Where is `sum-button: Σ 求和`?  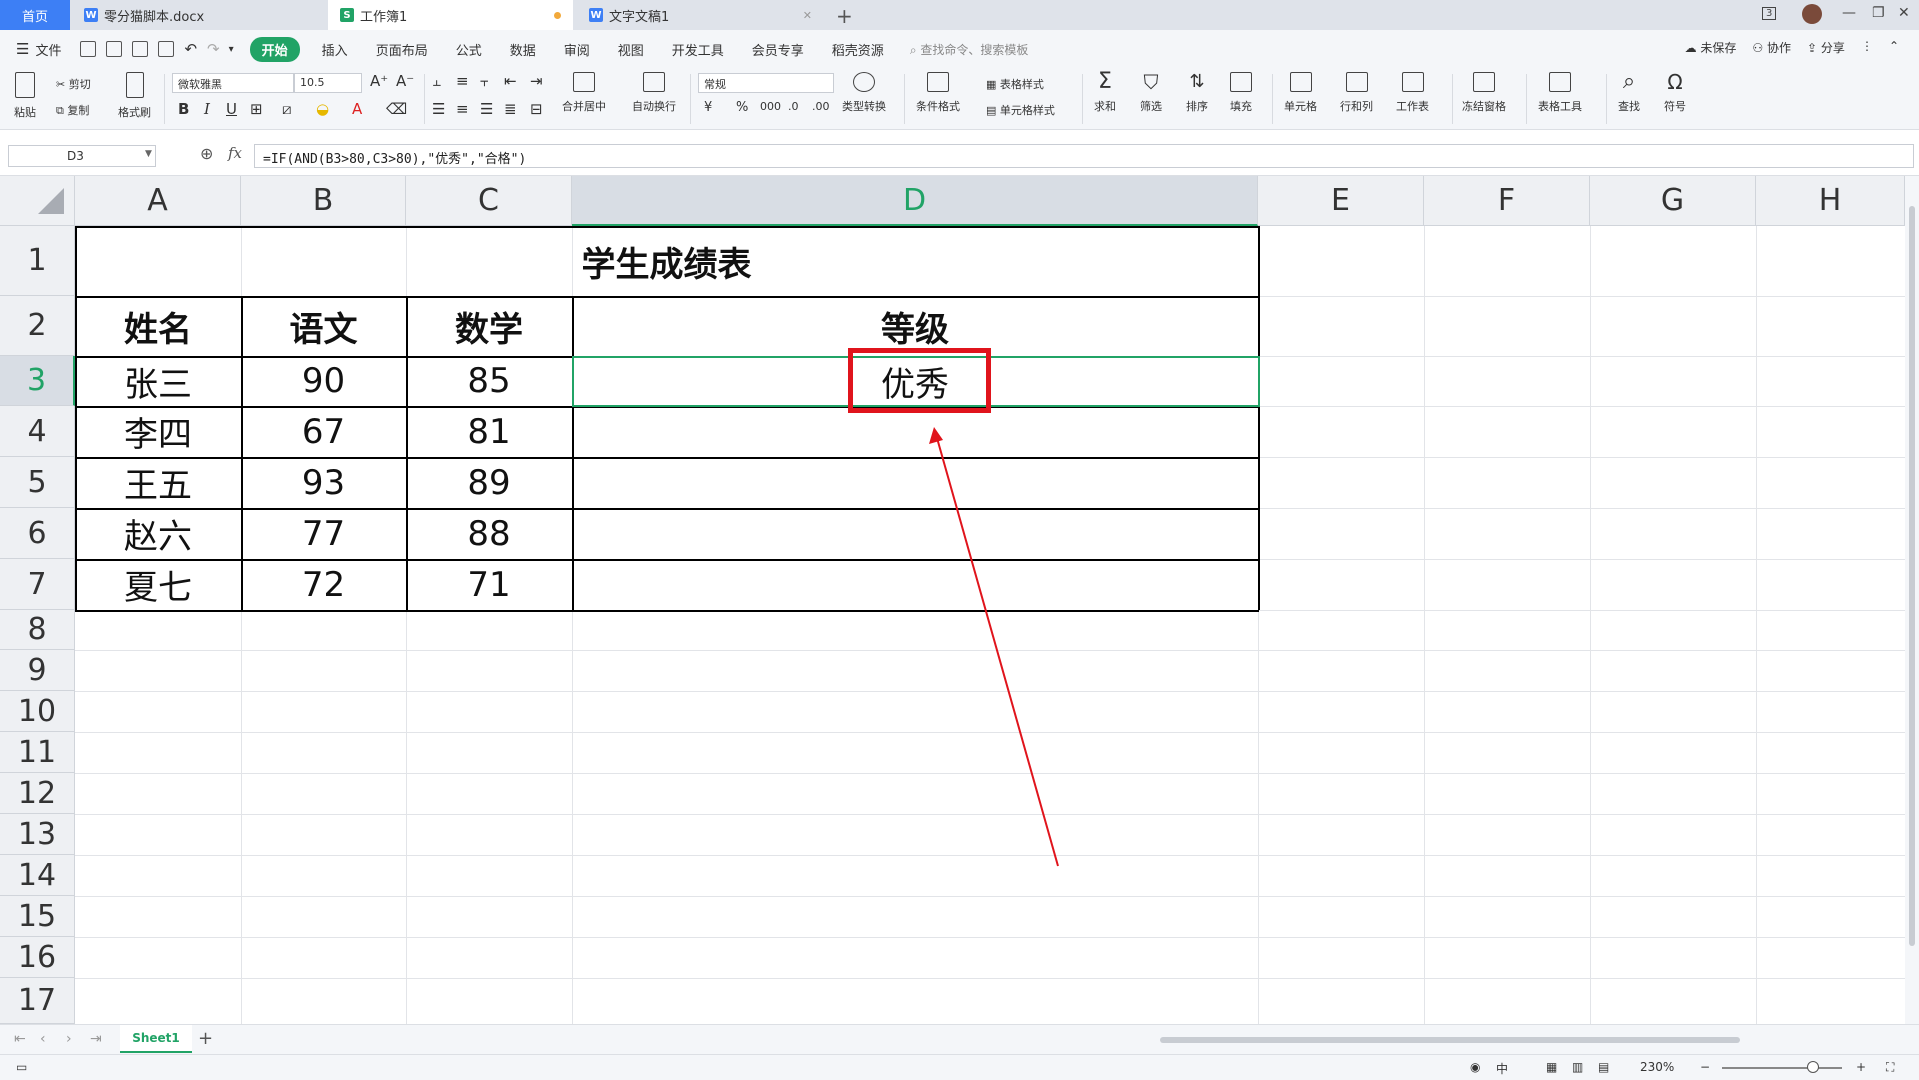 sum-button: Σ 求和 is located at coordinates (1105, 92).